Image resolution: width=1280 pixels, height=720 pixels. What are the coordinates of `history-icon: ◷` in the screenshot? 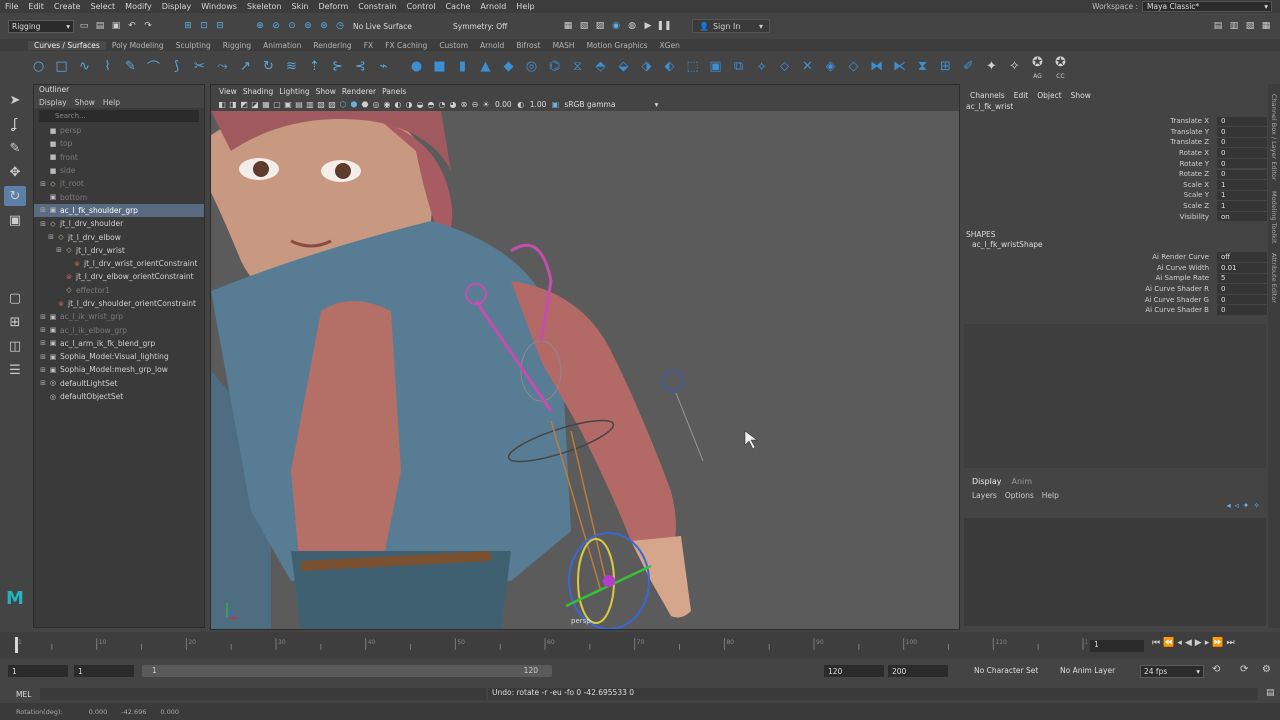 It's located at (340, 26).